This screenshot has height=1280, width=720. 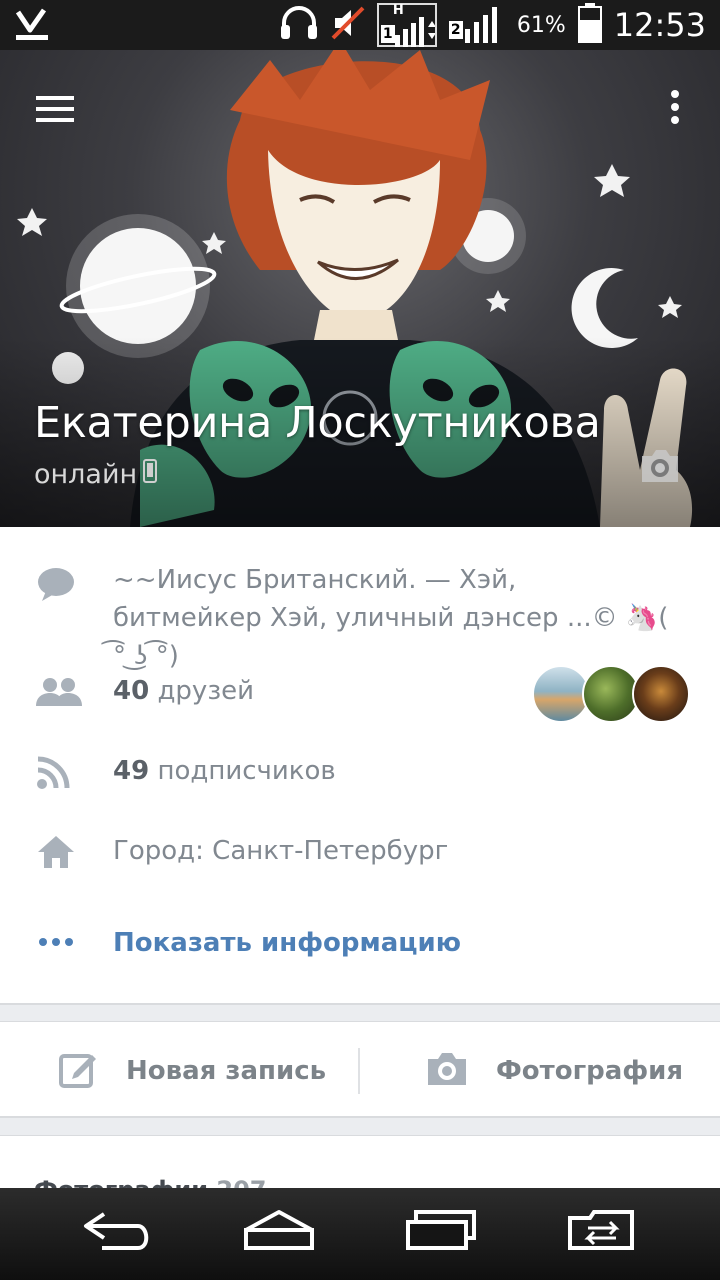 What do you see at coordinates (54, 775) in the screenshot?
I see `rss-feed-icon` at bounding box center [54, 775].